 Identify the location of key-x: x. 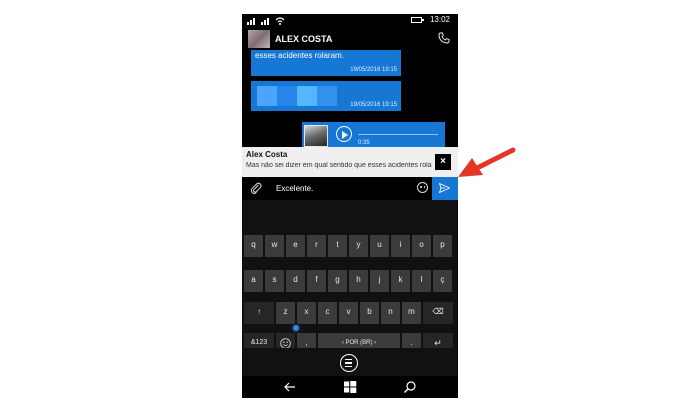
(306, 313).